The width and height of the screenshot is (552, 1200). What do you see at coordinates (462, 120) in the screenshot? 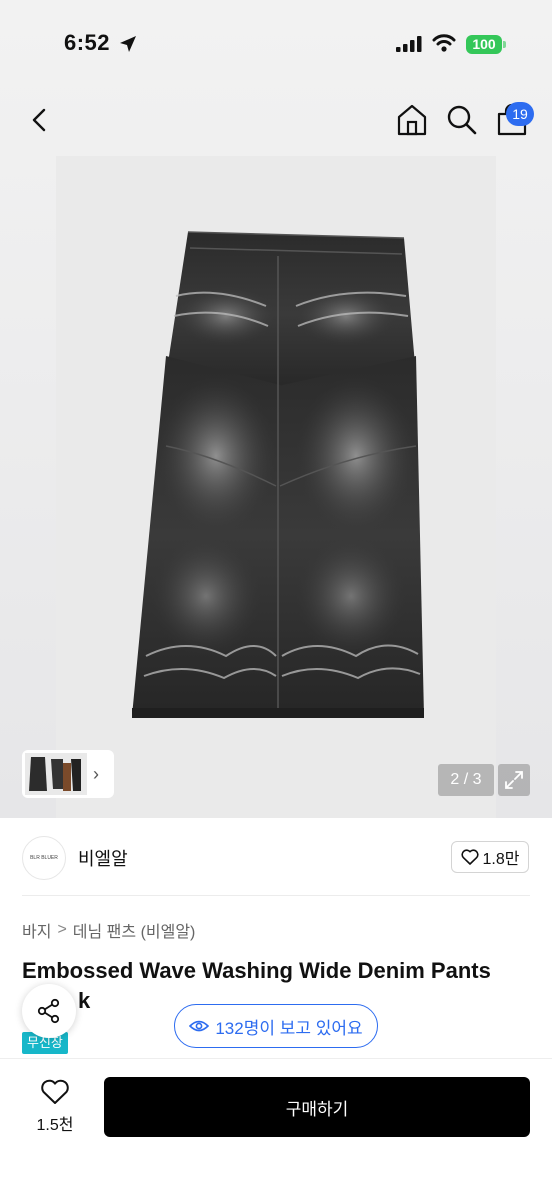
I see `search-icon` at bounding box center [462, 120].